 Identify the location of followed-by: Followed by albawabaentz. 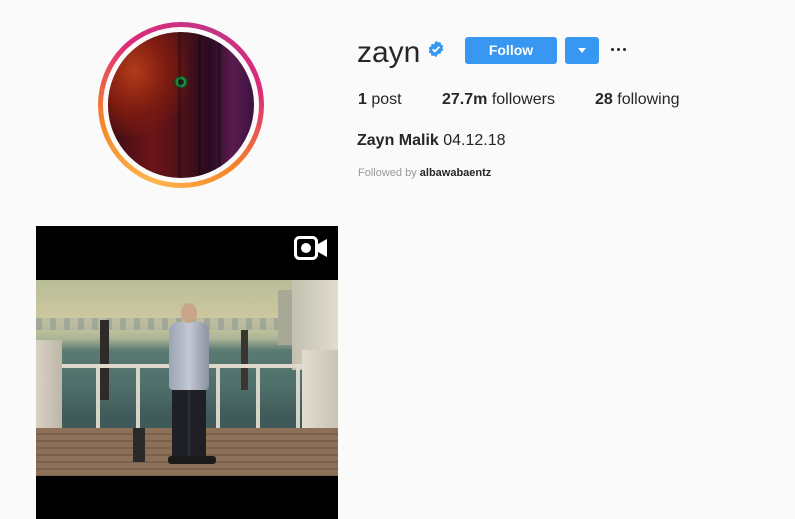
(424, 173).